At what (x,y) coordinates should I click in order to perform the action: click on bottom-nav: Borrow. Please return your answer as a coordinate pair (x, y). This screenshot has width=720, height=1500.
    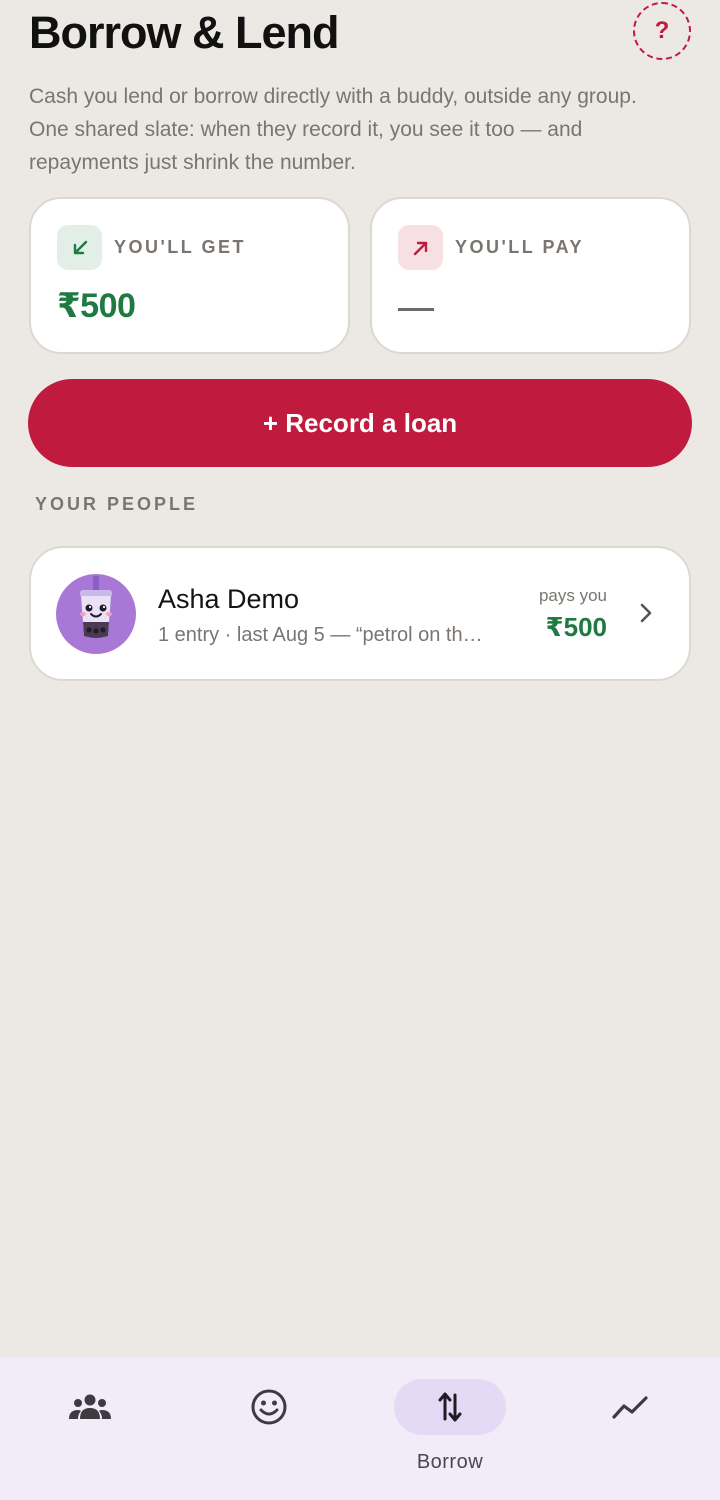
    Looking at the image, I should click on (360, 1428).